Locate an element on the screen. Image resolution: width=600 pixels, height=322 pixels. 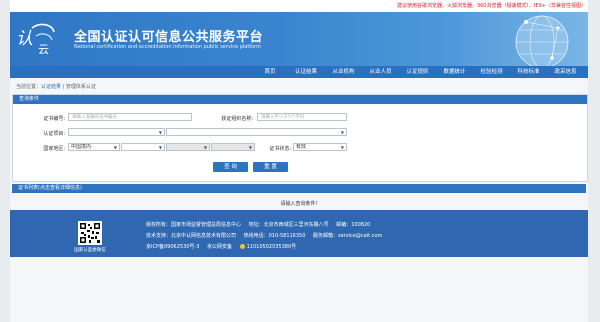
svg-text: 认 is located at coordinates (24, 39).